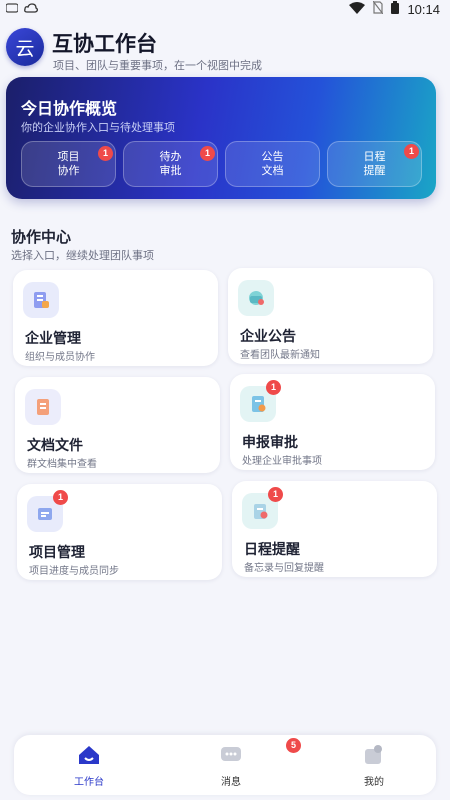  I want to click on no-sim-icon, so click(378, 8).